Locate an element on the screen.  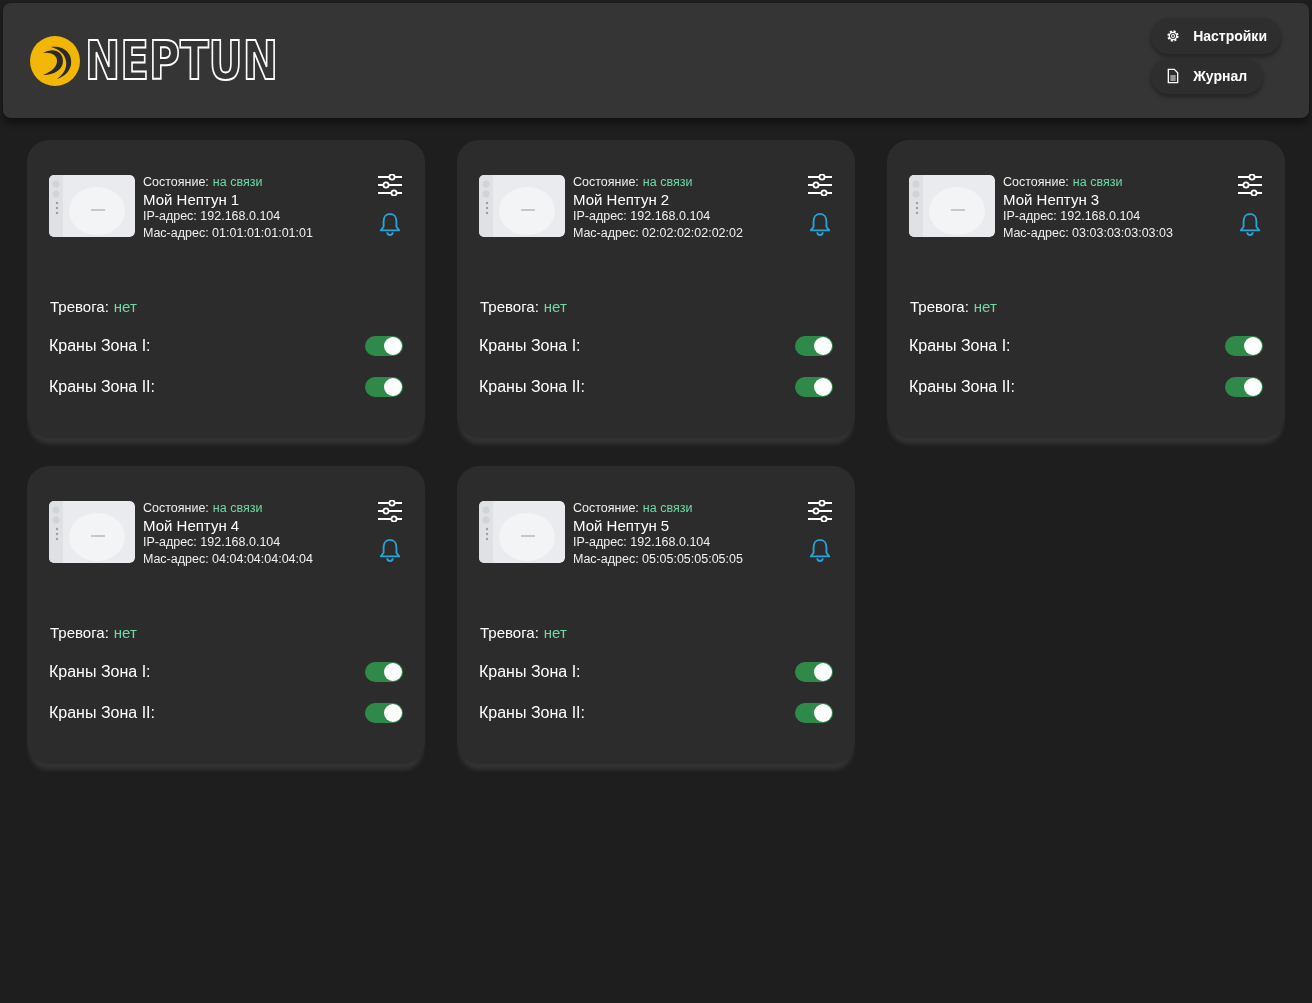
device-name: Мой Нептун 1 is located at coordinates (192, 199).